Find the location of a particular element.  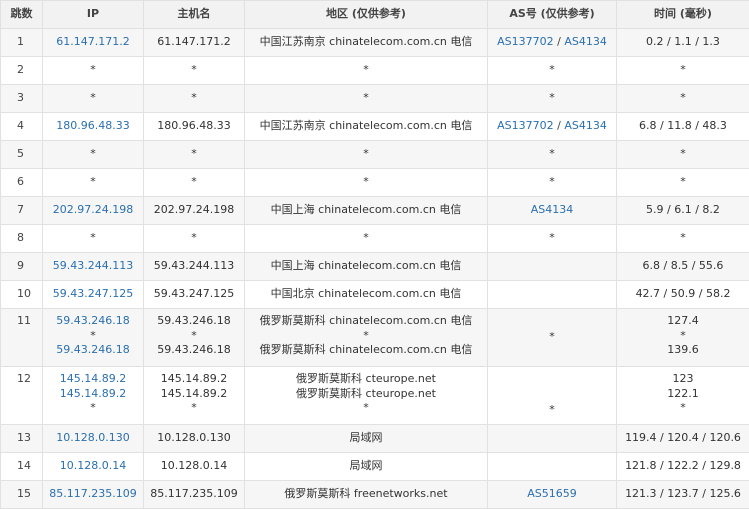

table-row: 3***** is located at coordinates (375, 99).